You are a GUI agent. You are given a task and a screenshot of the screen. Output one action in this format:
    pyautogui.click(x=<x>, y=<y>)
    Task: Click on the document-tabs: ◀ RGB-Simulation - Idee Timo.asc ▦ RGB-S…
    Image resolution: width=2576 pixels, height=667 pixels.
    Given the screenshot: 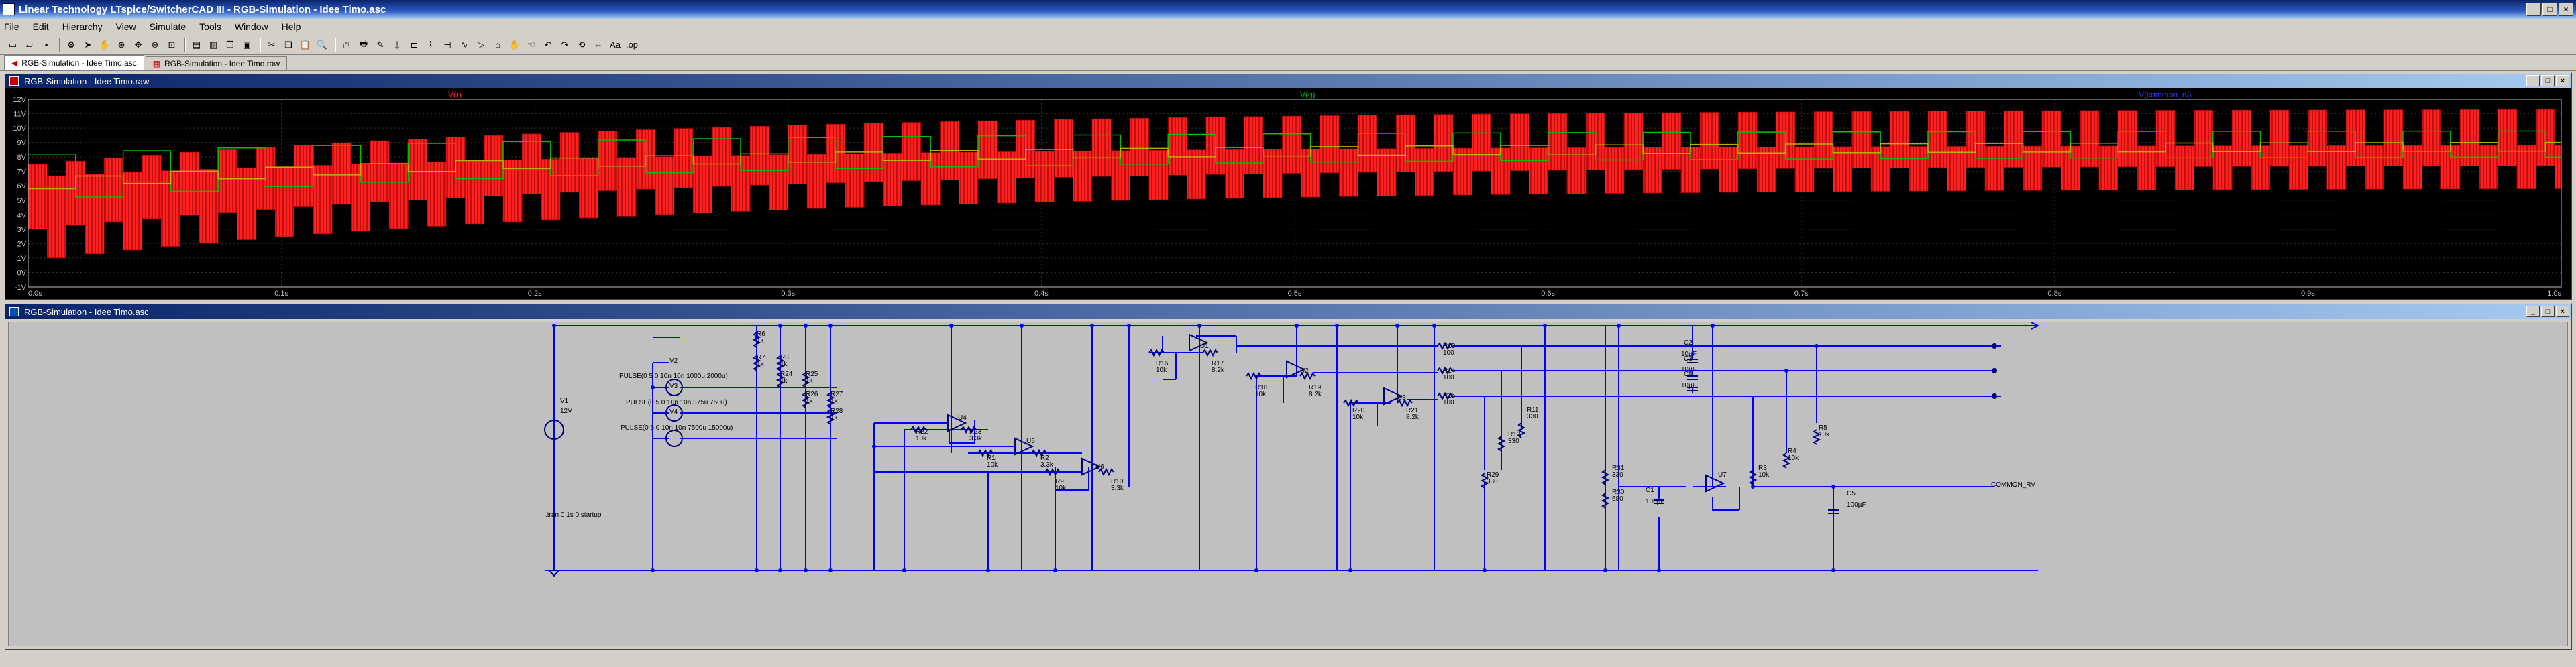 What is the action you would take?
    pyautogui.click(x=1288, y=63)
    